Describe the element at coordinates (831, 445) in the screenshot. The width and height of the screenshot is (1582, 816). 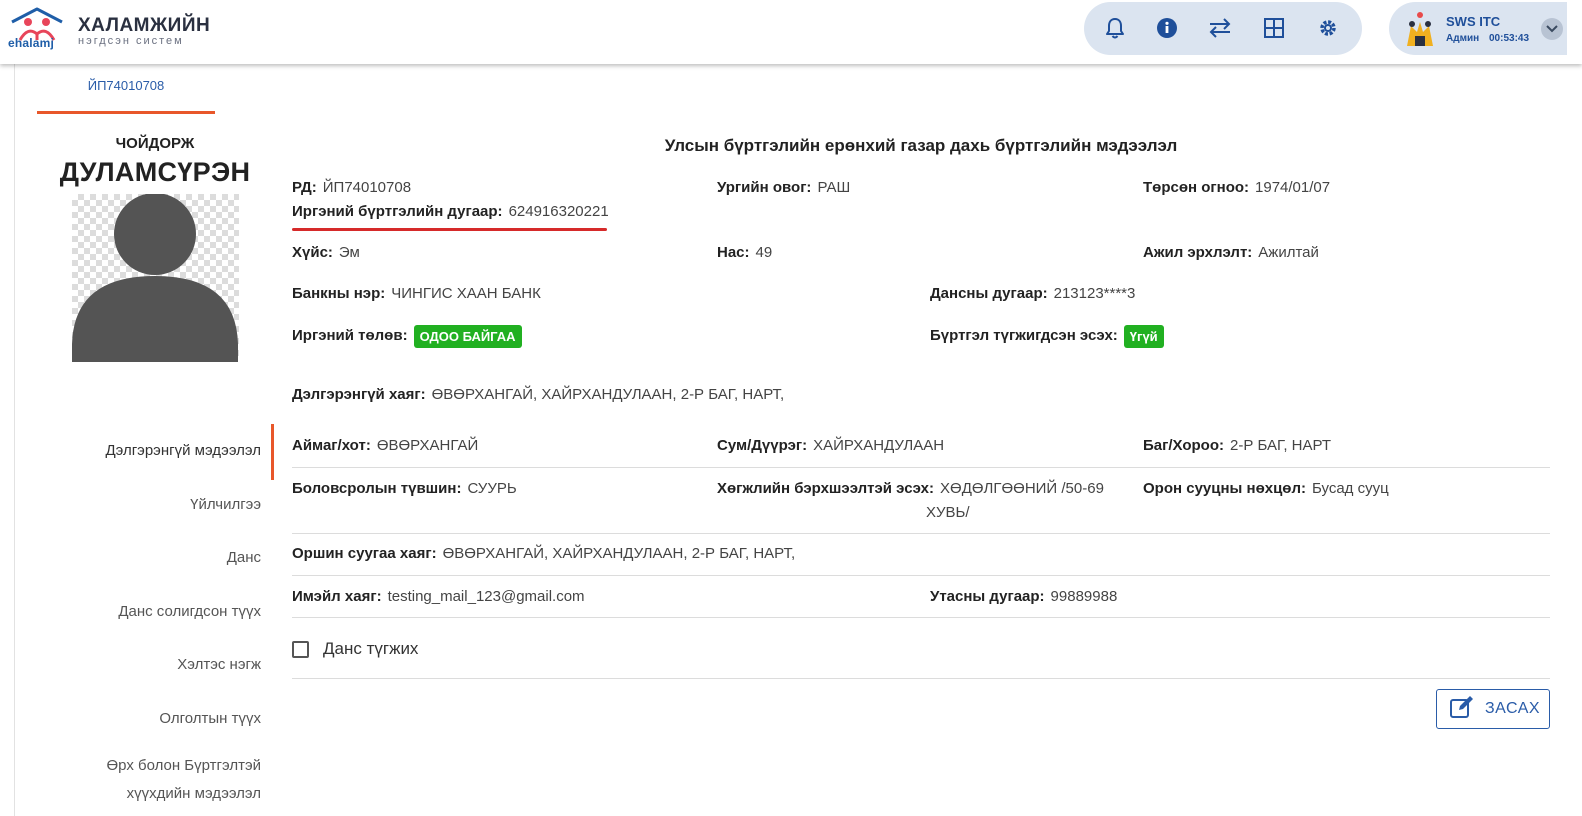
I see `field-district: Сум/Дүүрэг: ХАЙРХАНДУЛААН` at that location.